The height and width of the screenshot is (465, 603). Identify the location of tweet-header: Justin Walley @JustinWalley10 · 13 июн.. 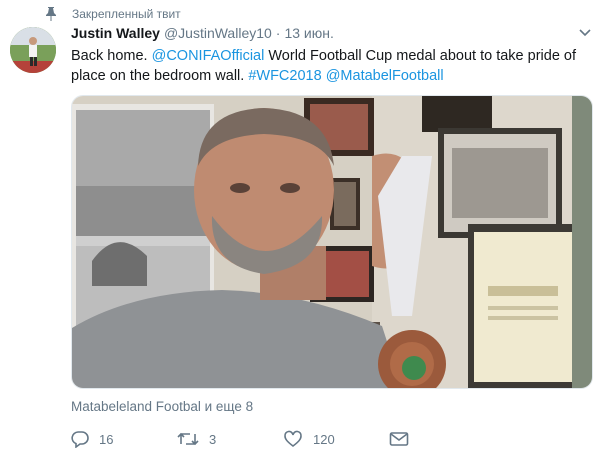
(202, 33).